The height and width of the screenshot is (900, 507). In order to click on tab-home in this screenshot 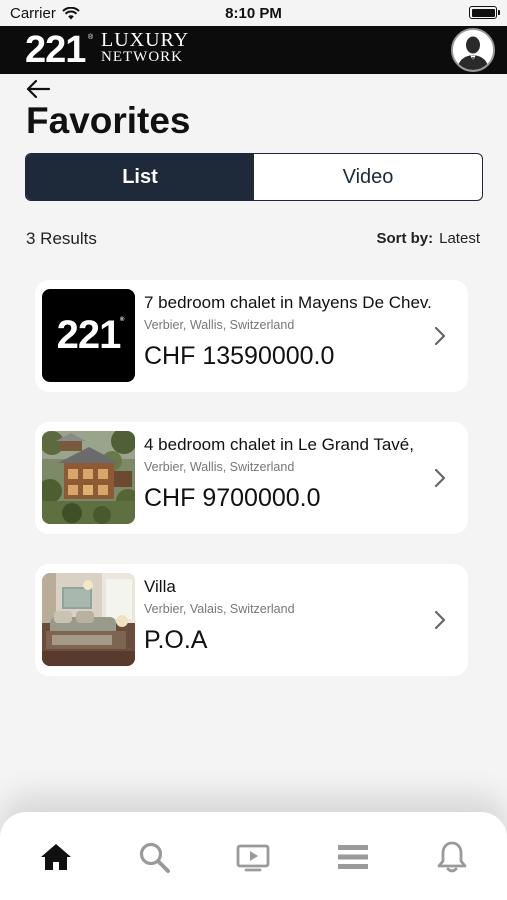, I will do `click(56, 857)`.